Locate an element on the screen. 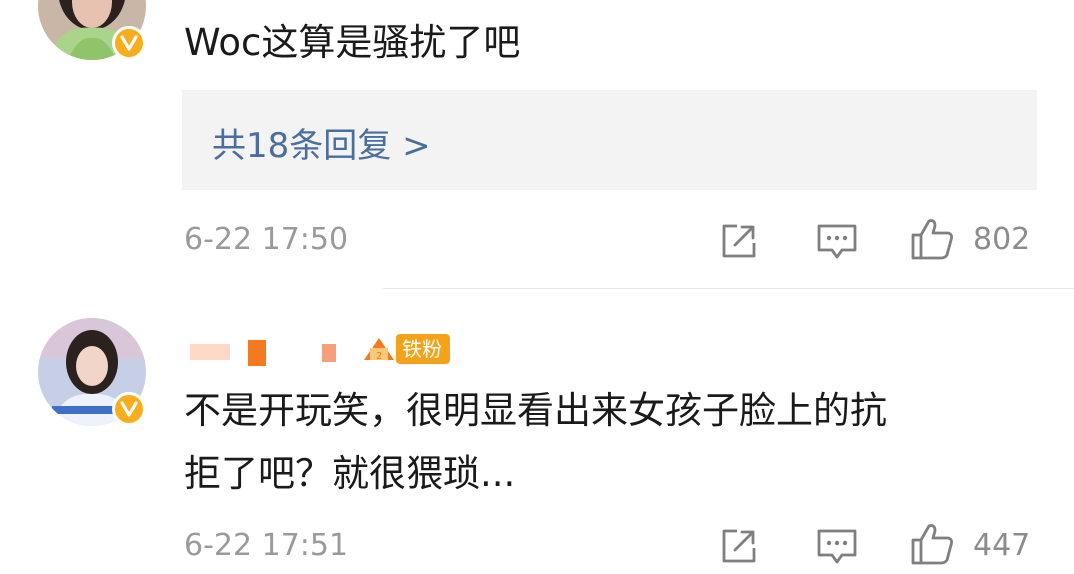 The width and height of the screenshot is (1074, 574). fan-level-icon: 2 is located at coordinates (379, 351).